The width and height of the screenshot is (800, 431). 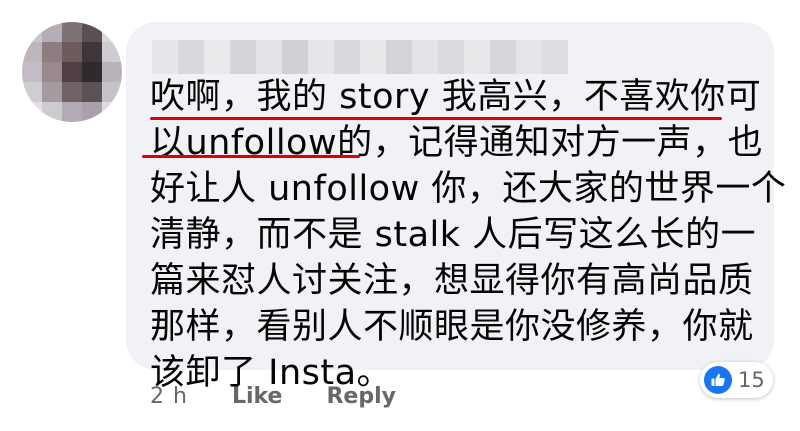 What do you see at coordinates (452, 281) in the screenshot?
I see `comment-line: 篇来怼人讨关注，想显得你有高尚品质` at bounding box center [452, 281].